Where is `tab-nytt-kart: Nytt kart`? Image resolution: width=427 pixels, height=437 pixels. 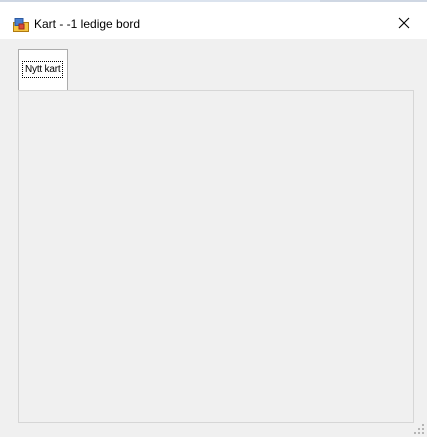
tab-nytt-kart: Nytt kart is located at coordinates (43, 69).